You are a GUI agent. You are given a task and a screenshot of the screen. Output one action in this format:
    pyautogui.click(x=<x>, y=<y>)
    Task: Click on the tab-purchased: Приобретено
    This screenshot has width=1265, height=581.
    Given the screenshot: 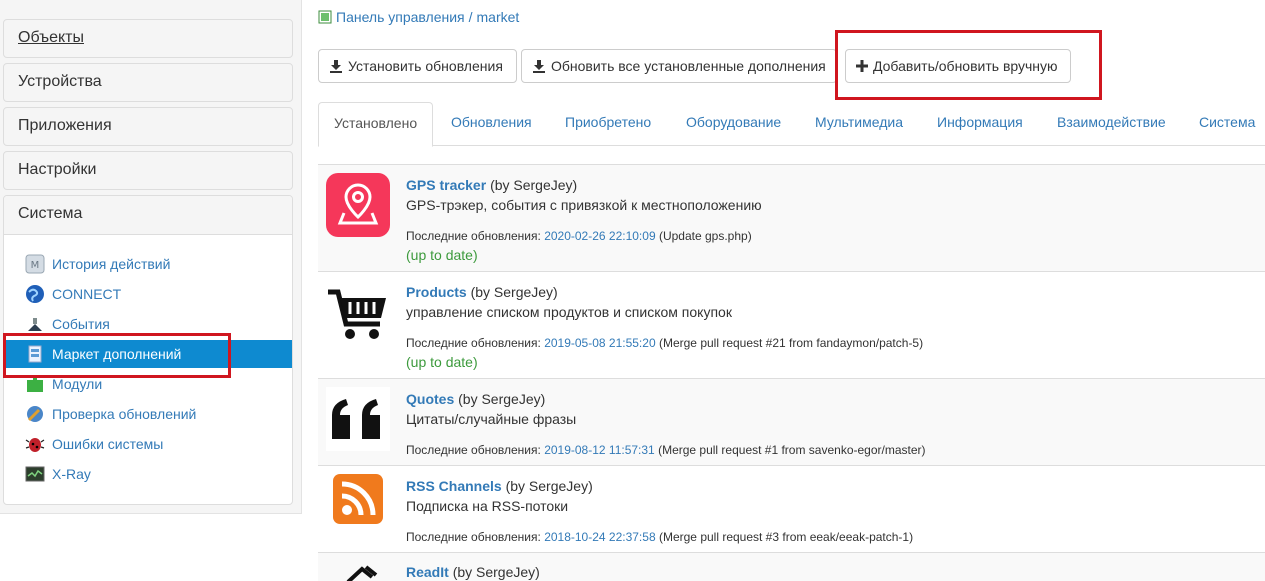 What is the action you would take?
    pyautogui.click(x=608, y=124)
    